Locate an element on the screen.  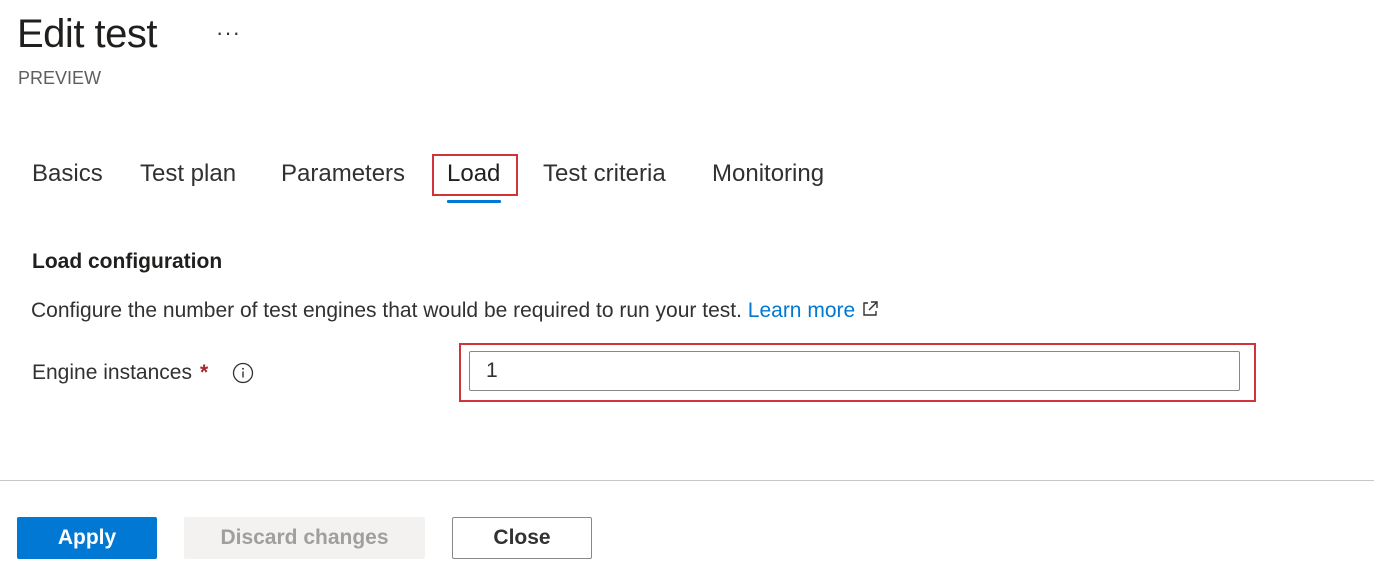
learn-more-link: Learn more is located at coordinates (813, 310).